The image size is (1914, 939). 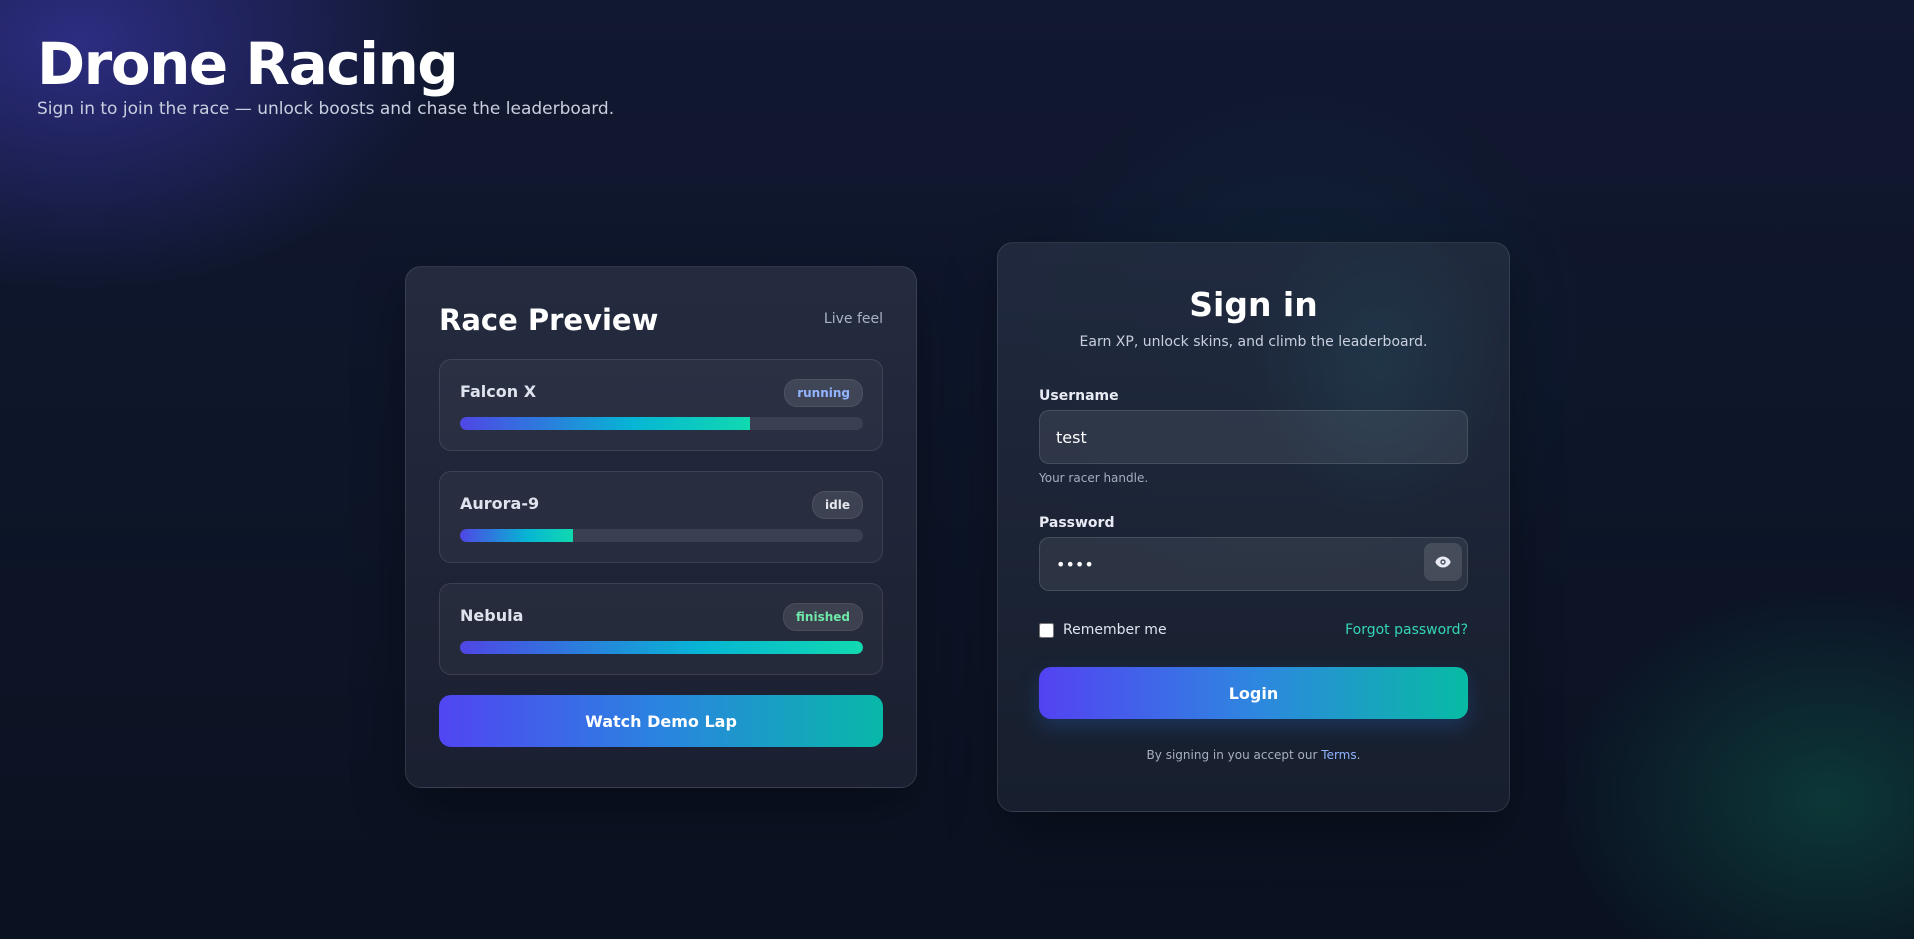 I want to click on forgot-password-link: Forgot password?, so click(x=1406, y=630).